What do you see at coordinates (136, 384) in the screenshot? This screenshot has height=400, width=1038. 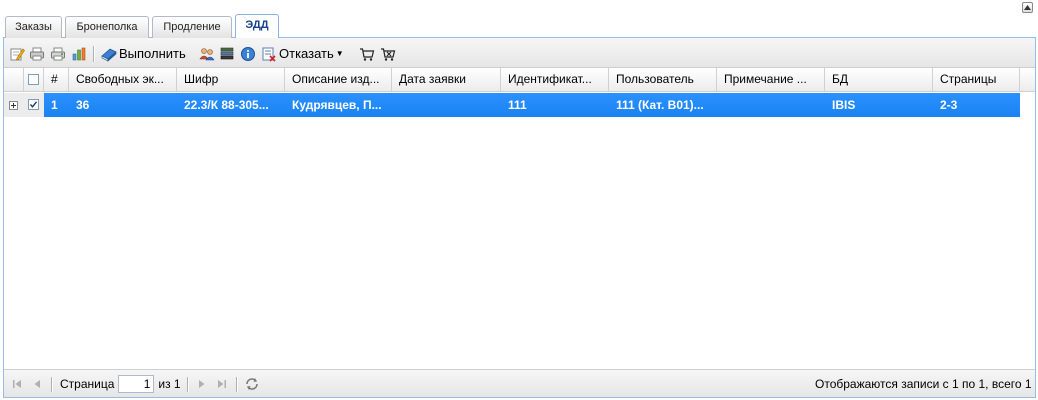 I see `page-number-input` at bounding box center [136, 384].